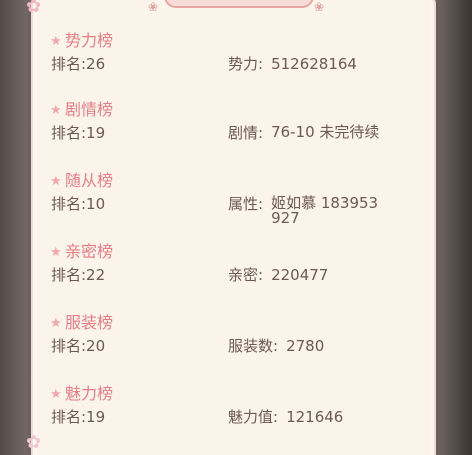 This screenshot has width=472, height=455. I want to click on section-title: ★ 服装榜, so click(81, 323).